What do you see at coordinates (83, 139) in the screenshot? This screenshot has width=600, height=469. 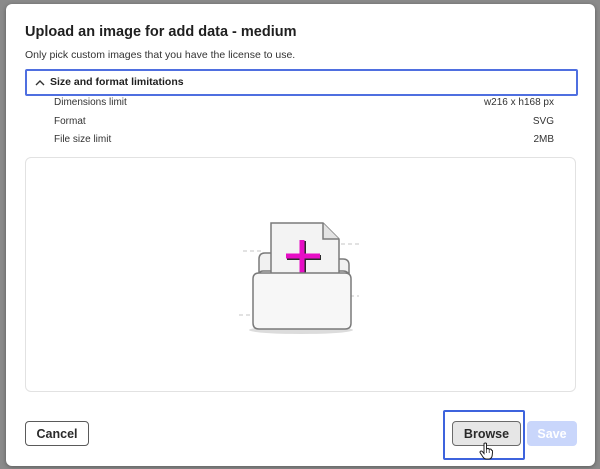 I see `spec-label: File size limit` at bounding box center [83, 139].